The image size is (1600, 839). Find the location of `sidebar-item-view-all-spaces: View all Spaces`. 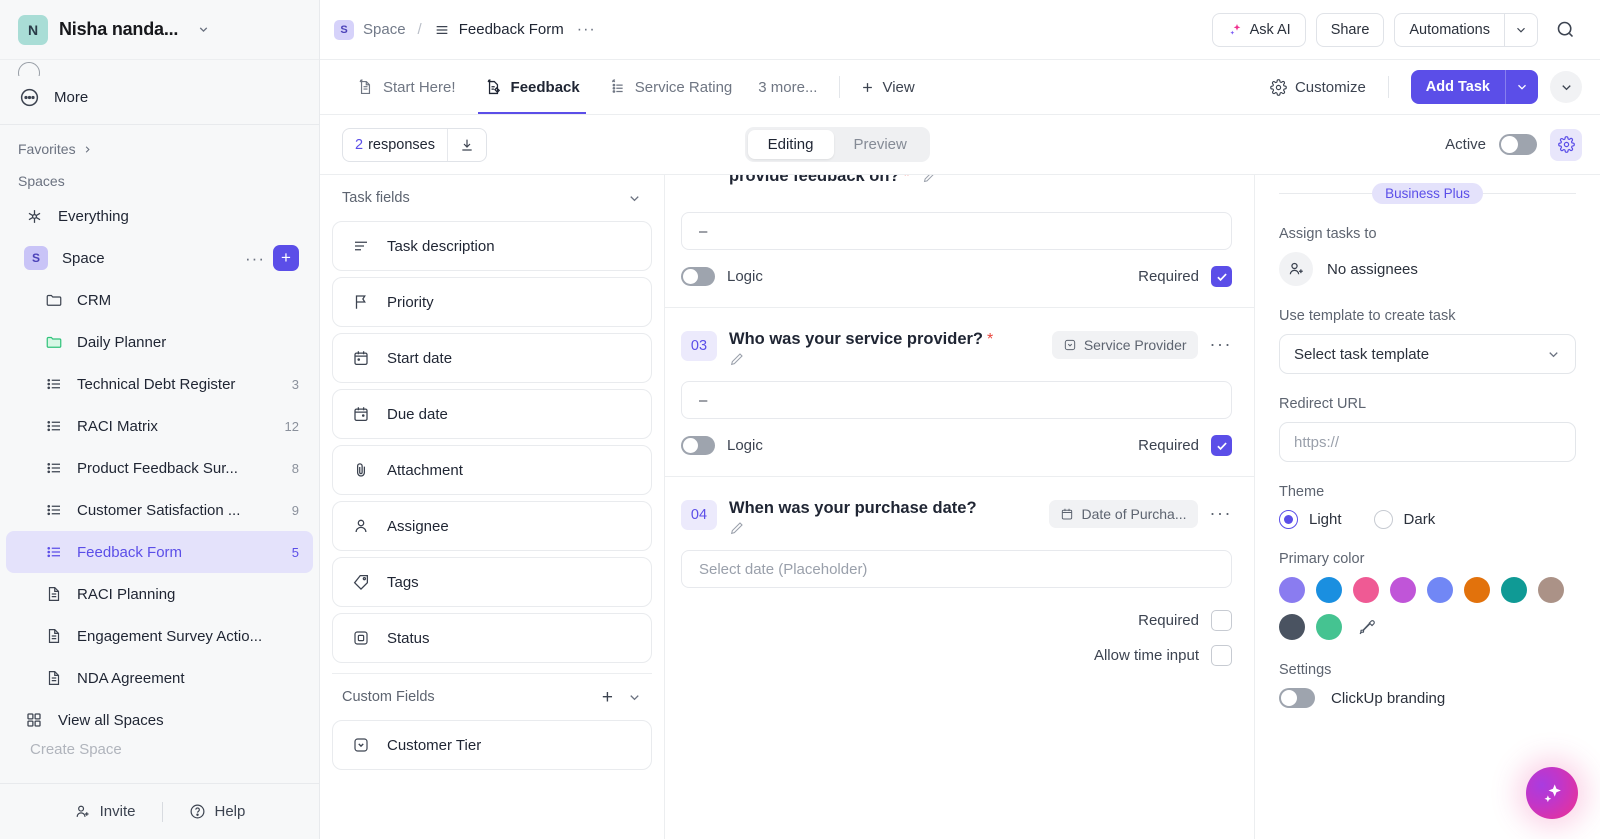

sidebar-item-view-all-spaces: View all Spaces is located at coordinates (159, 720).